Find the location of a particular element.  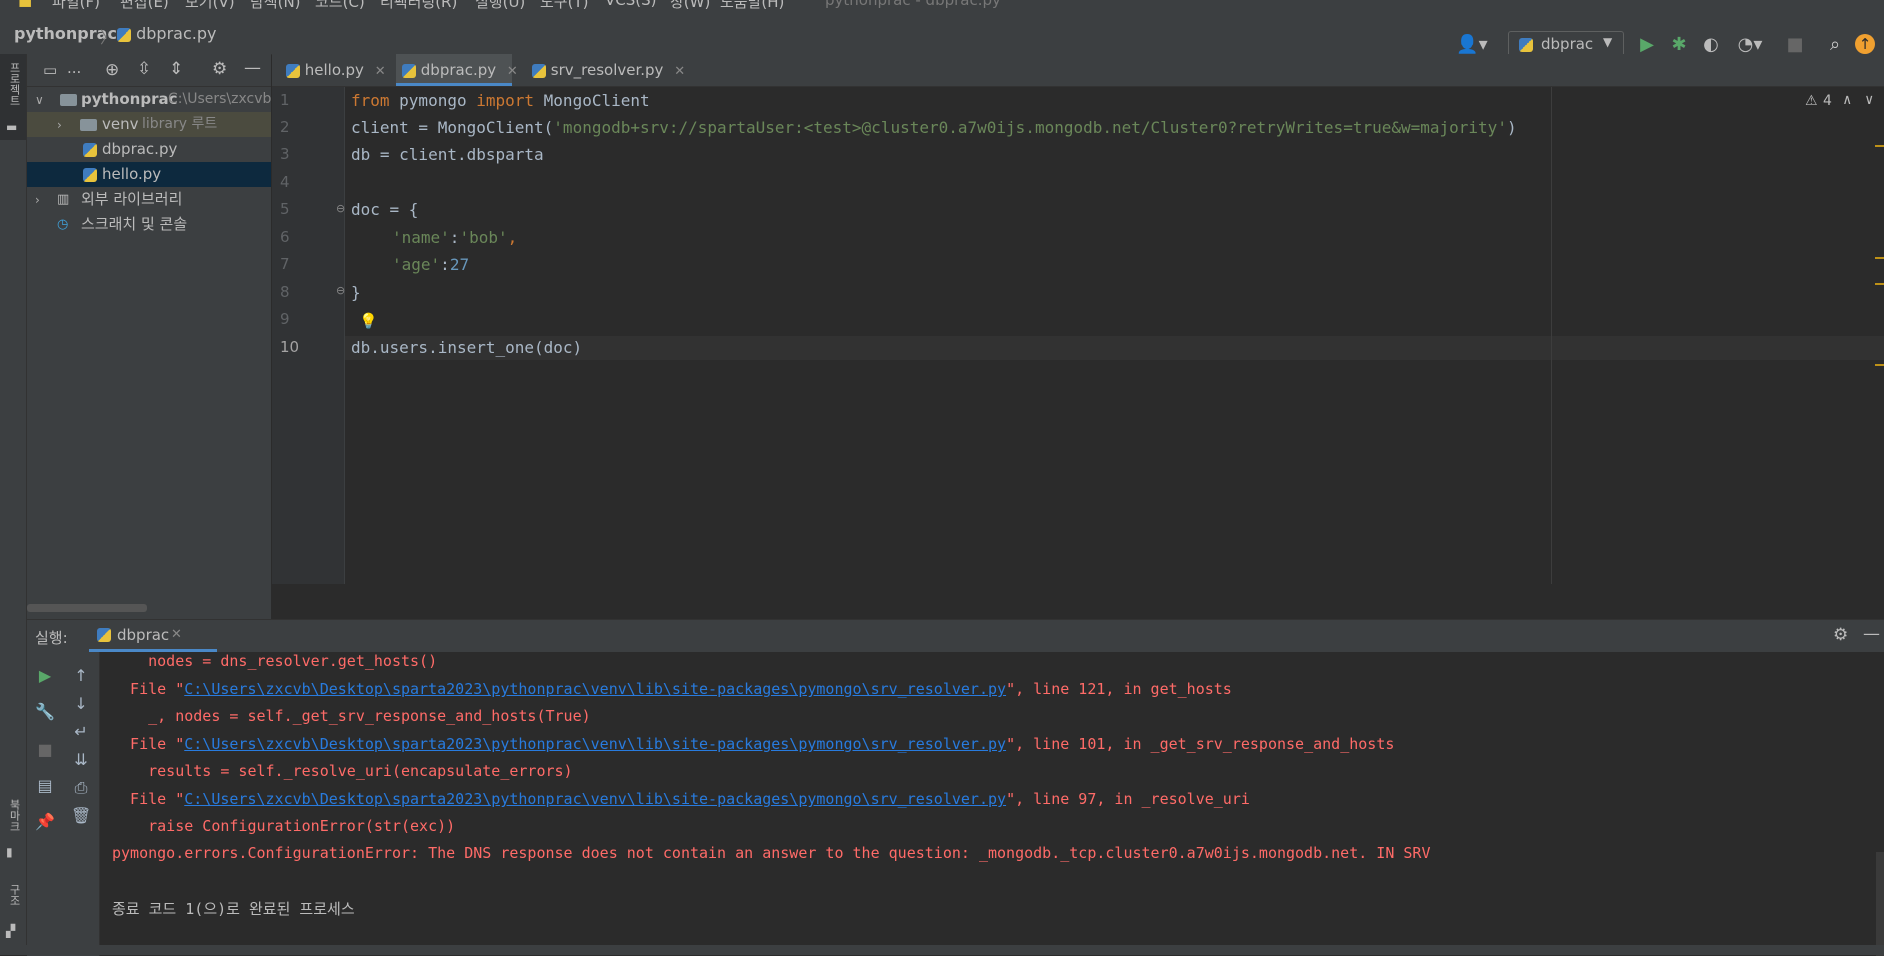

tree-item-hello: hello.py is located at coordinates (149, 174).